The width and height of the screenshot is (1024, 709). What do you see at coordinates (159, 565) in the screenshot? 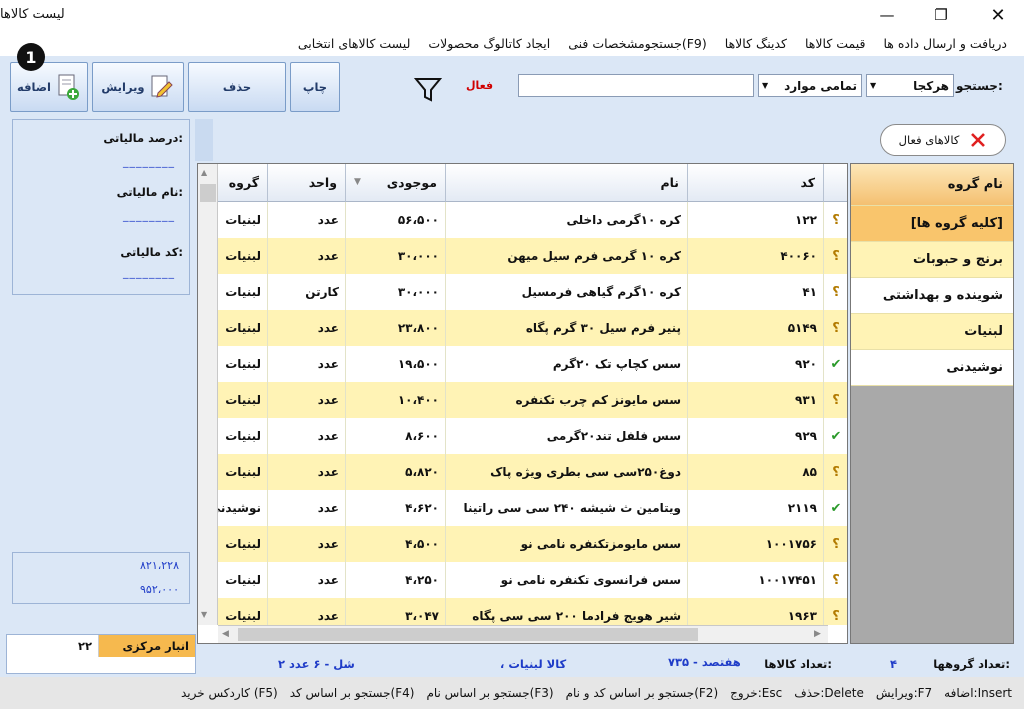
I see `total-value-1: ۸۲۱،۲۲۸` at bounding box center [159, 565].